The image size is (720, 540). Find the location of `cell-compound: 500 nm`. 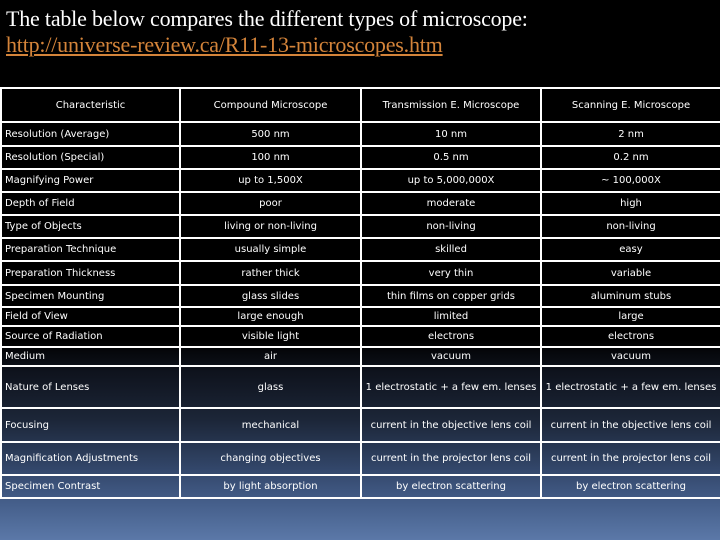

cell-compound: 500 nm is located at coordinates (270, 134).